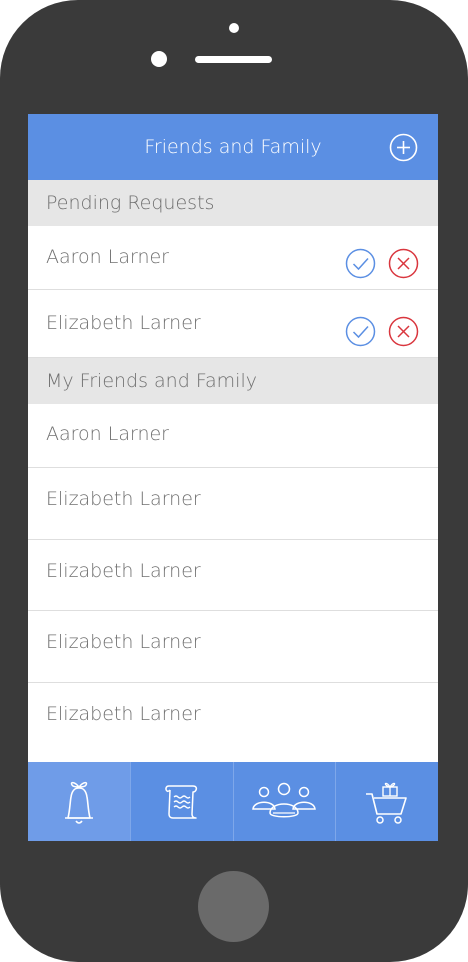  I want to click on friends-family-title: My Friends and Family, so click(151, 381).